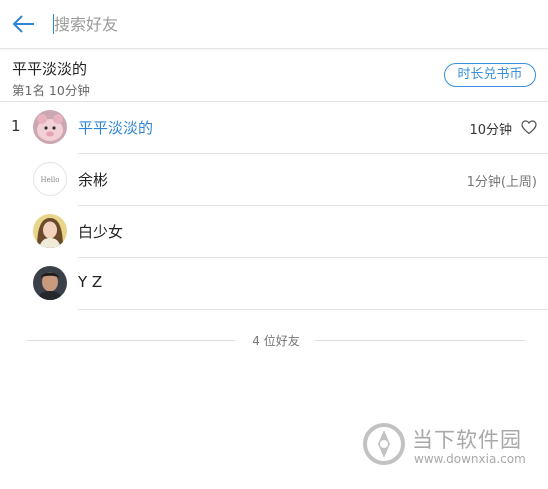  What do you see at coordinates (290, 180) in the screenshot?
I see `list-item: Hello 余彬 1分钟(上周)` at bounding box center [290, 180].